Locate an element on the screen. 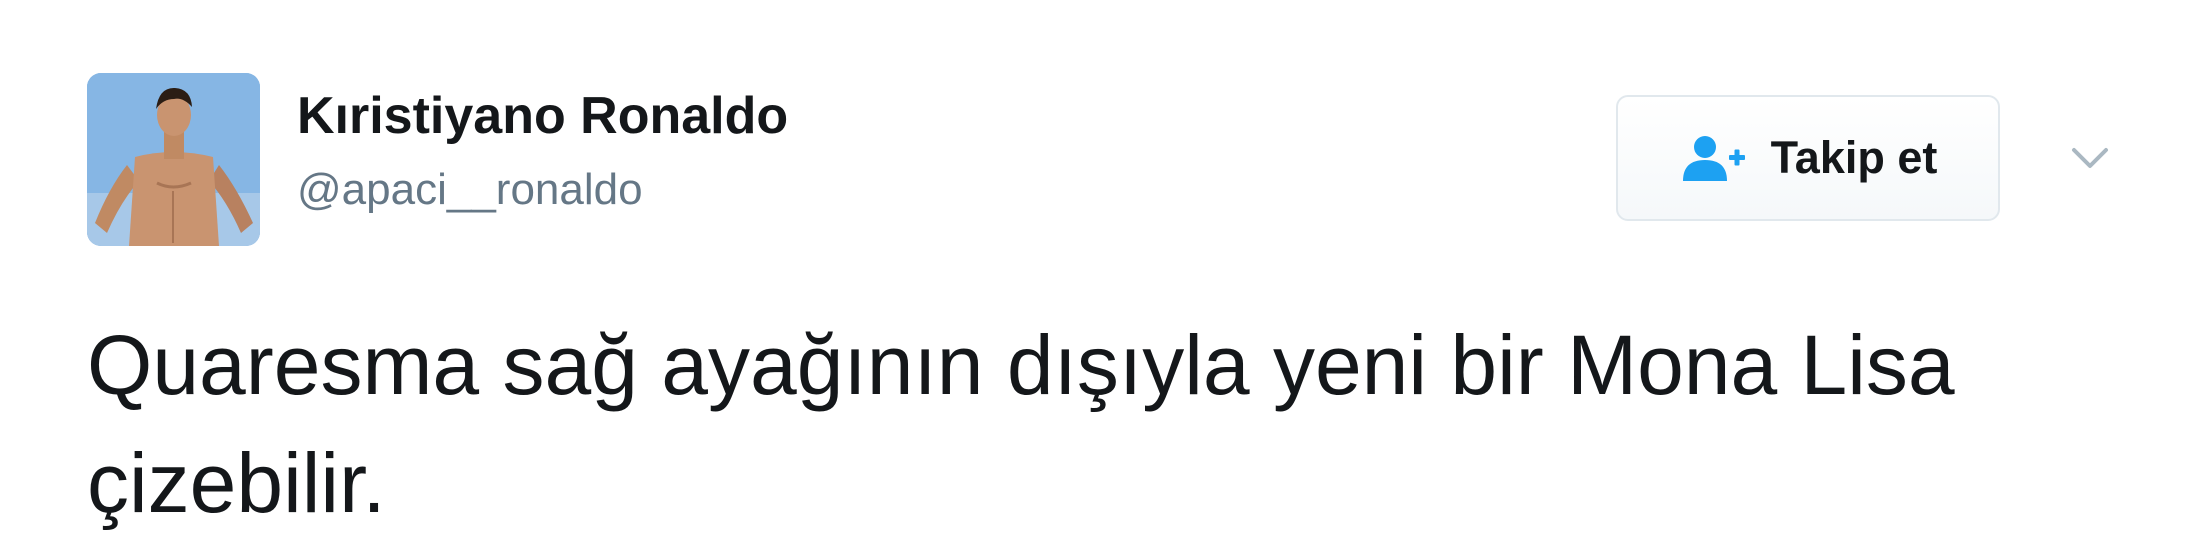 The width and height of the screenshot is (2212, 555). chevron-down-icon is located at coordinates (2090, 158).